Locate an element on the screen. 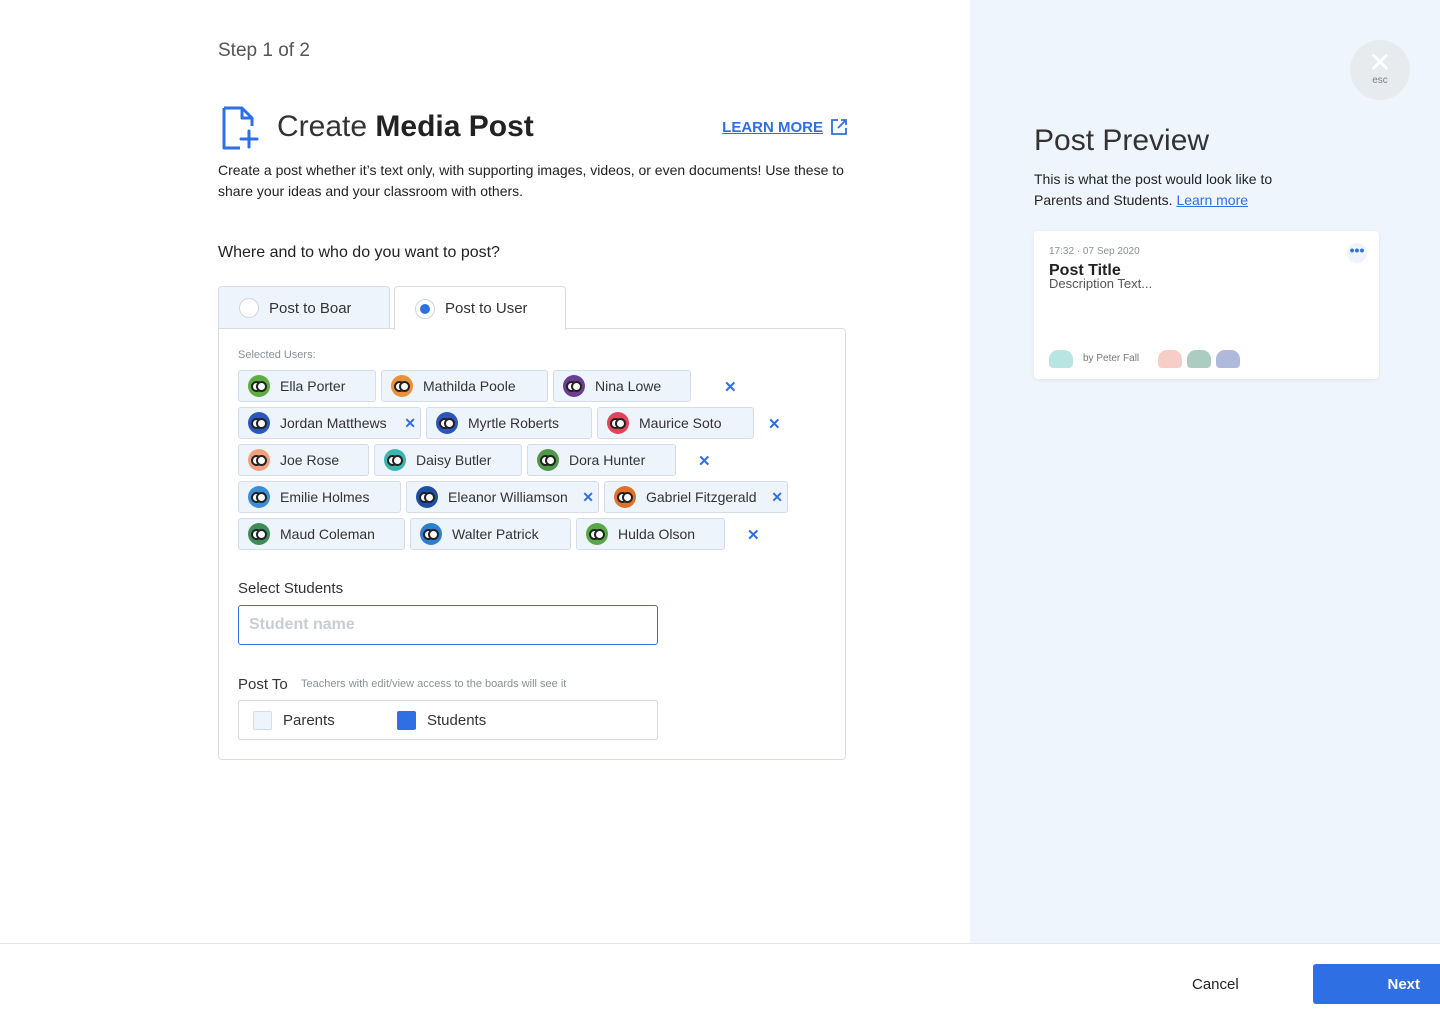  preview-learn-more-link: Learn more is located at coordinates (1212, 200).